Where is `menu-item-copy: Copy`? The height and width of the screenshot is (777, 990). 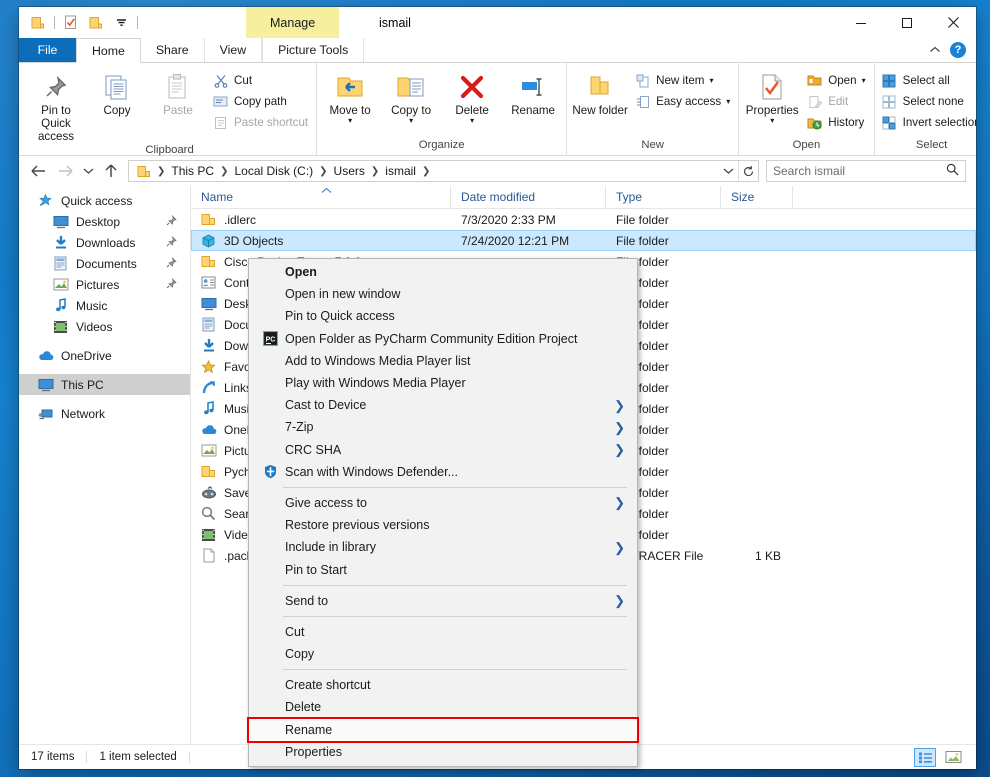 menu-item-copy: Copy is located at coordinates (443, 654).